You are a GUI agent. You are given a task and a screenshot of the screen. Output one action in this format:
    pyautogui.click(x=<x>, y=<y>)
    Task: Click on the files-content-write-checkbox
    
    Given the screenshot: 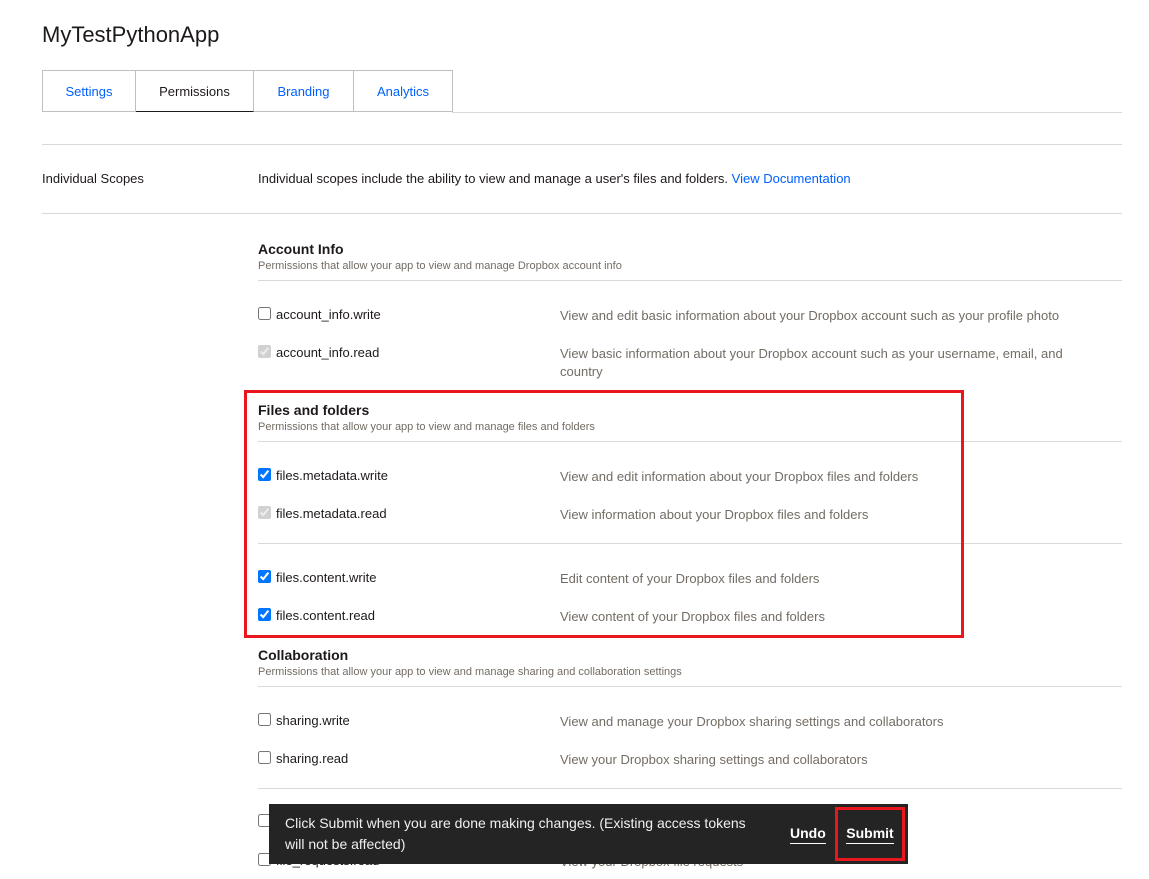 What is the action you would take?
    pyautogui.click(x=264, y=576)
    